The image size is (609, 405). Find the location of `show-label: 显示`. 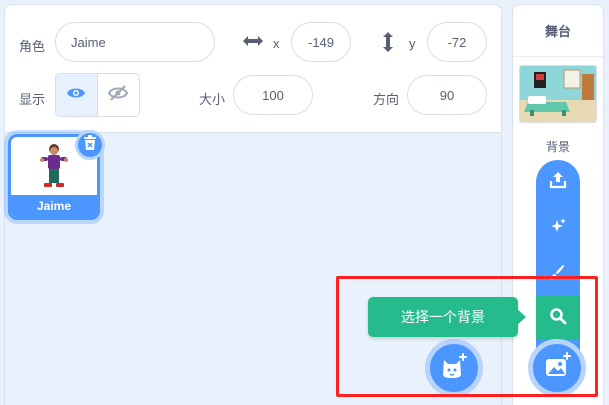

show-label: 显示 is located at coordinates (32, 99).